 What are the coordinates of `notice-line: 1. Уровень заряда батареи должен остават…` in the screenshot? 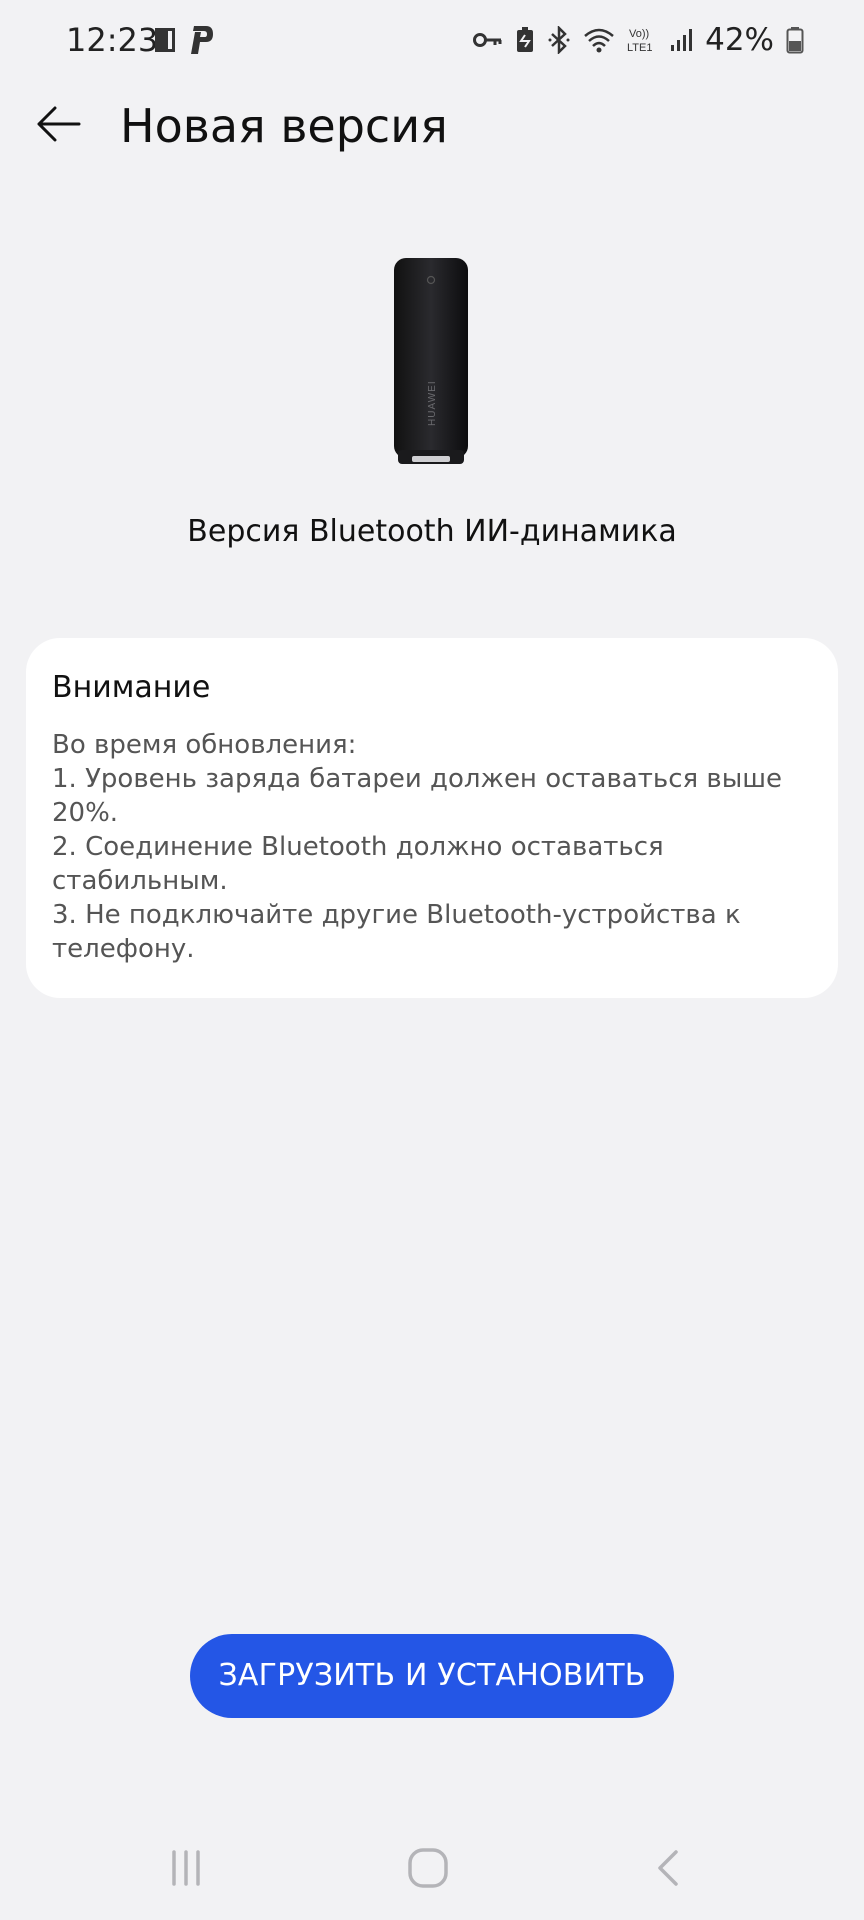 It's located at (417, 779).